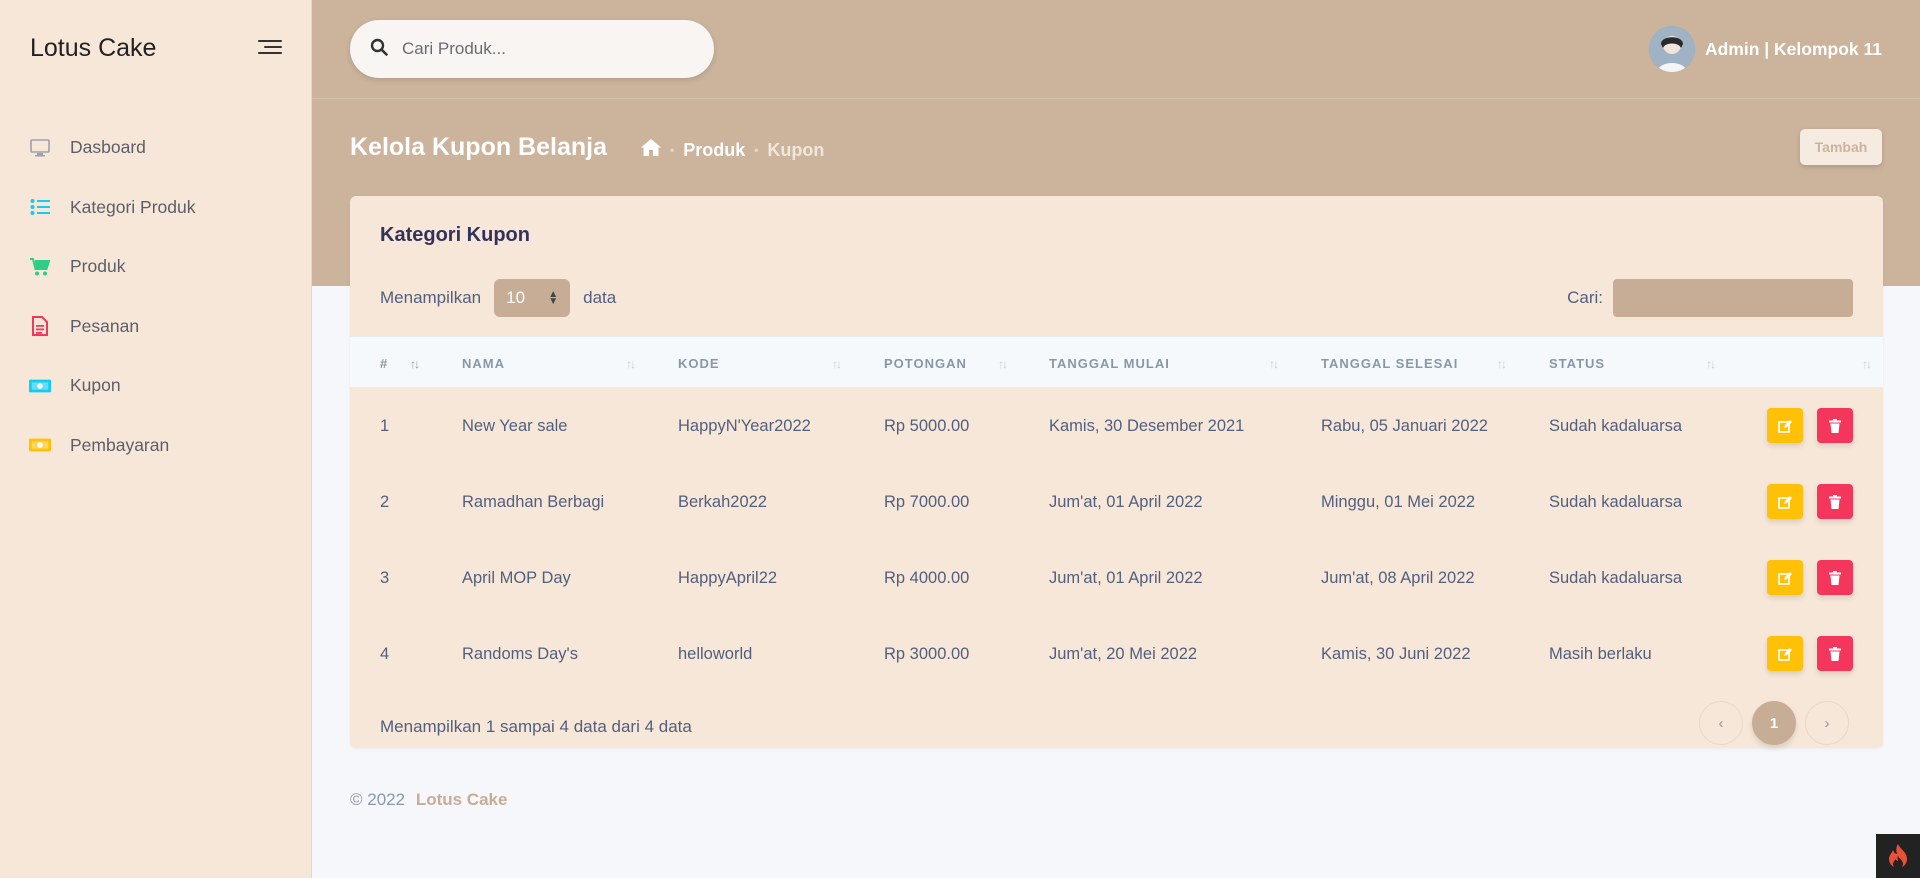 Image resolution: width=1920 pixels, height=878 pixels. Describe the element at coordinates (378, 799) in the screenshot. I see `copyright-text: © 2022` at that location.